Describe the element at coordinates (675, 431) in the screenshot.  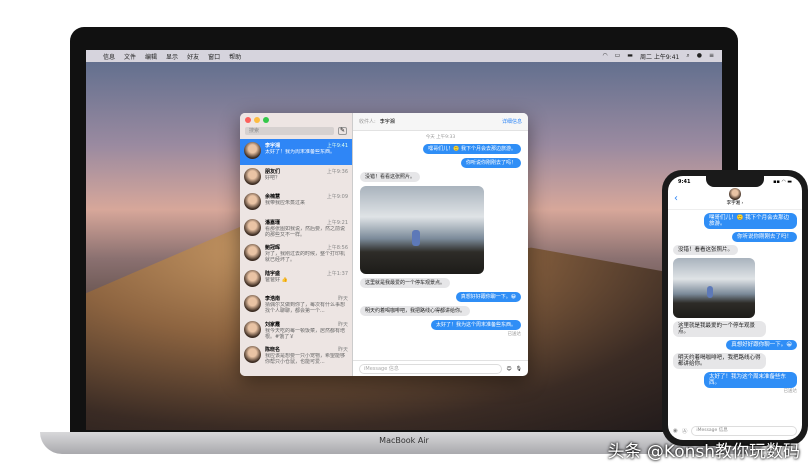
I see `camera-icon: ◉` at that location.